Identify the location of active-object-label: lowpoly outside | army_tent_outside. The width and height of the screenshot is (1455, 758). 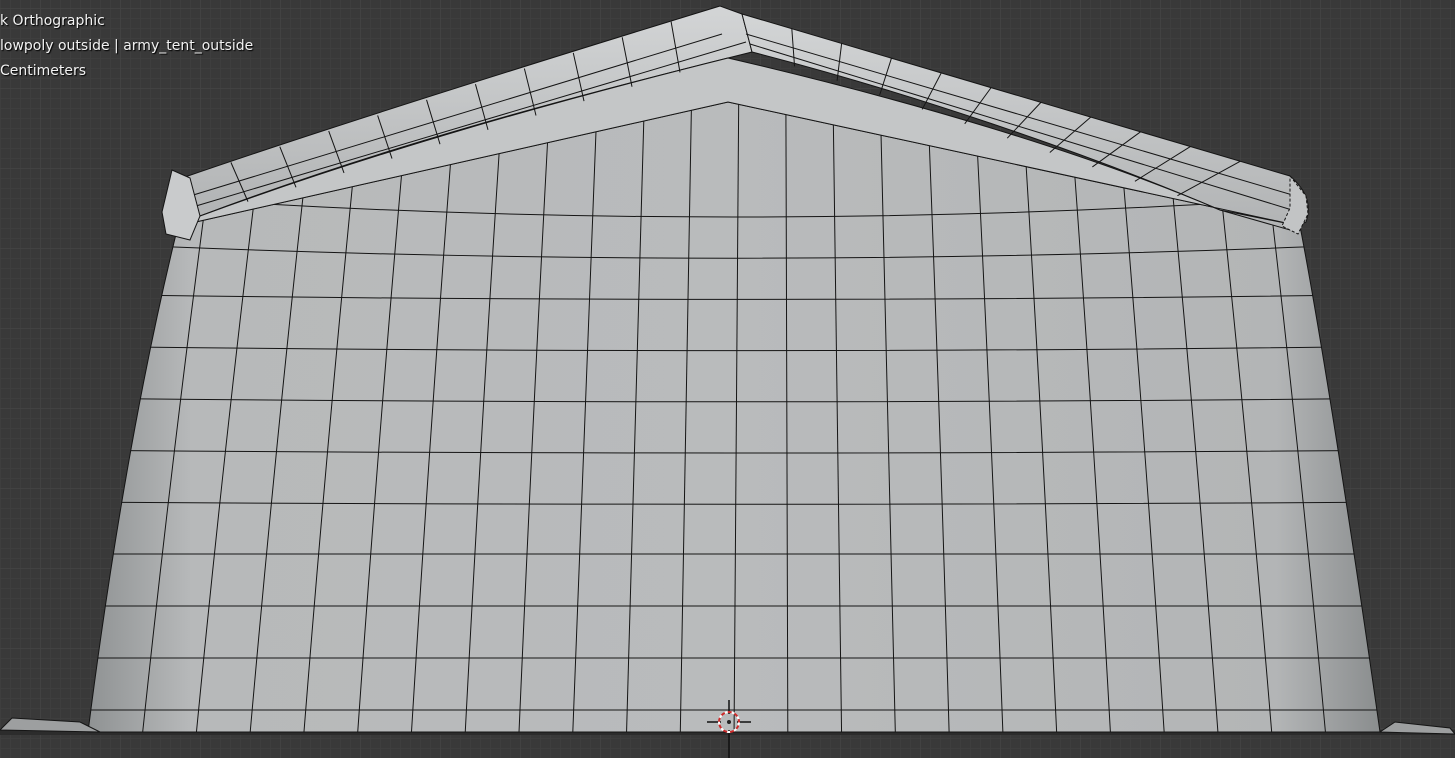
(127, 46).